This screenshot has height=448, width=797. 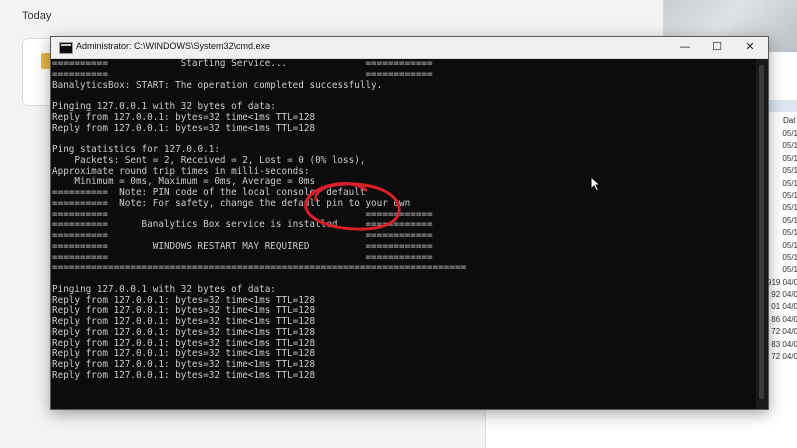 I want to click on console-scrollbar-thumb, so click(x=761, y=232).